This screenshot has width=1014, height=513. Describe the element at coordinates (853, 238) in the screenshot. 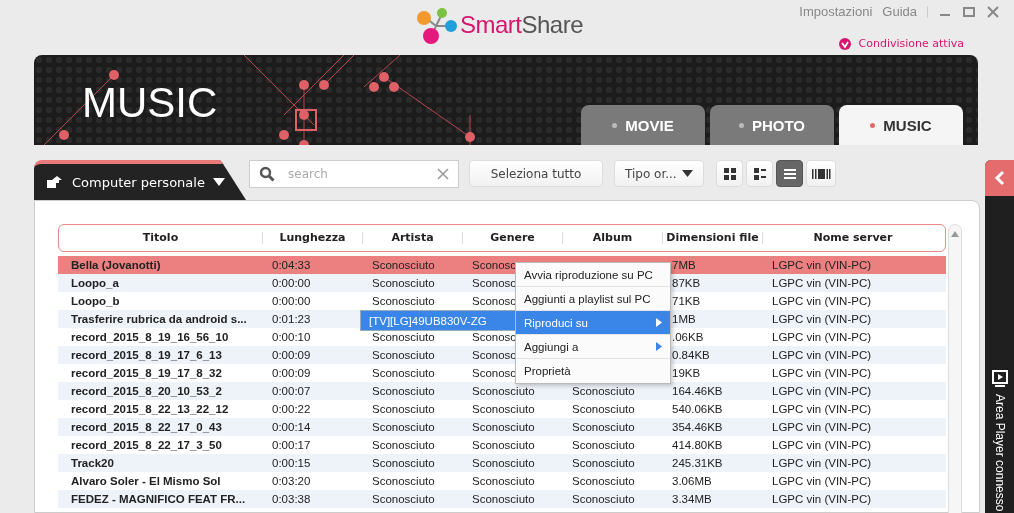

I see `column-header: Nome server` at that location.